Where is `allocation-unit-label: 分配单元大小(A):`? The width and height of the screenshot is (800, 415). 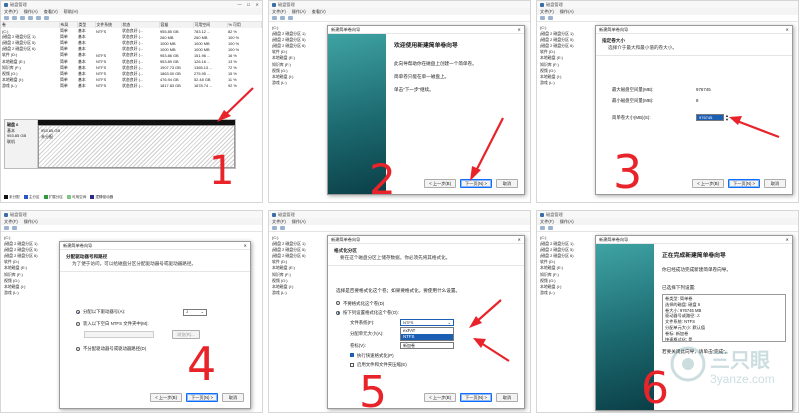 allocation-unit-label: 分配单元大小(A): is located at coordinates (367, 334).